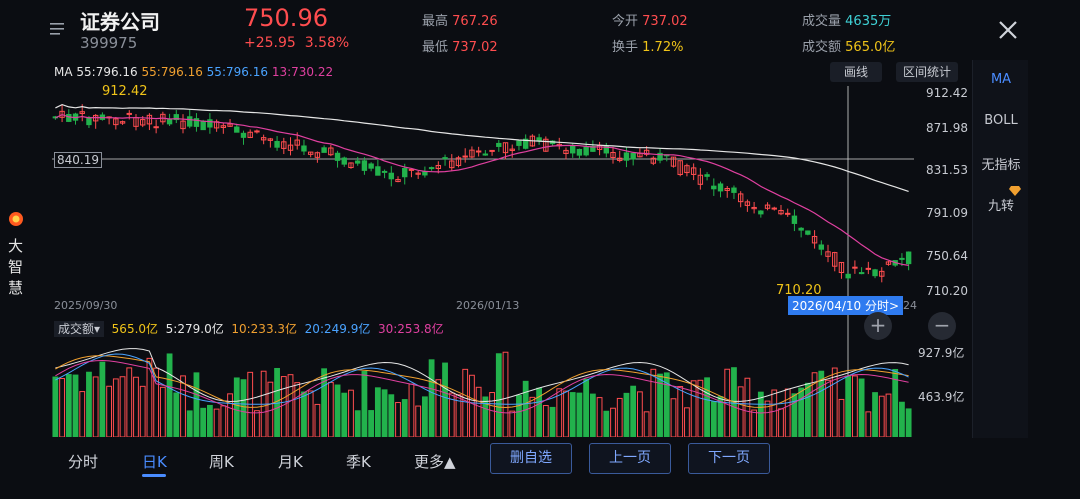 The height and width of the screenshot is (499, 1080). I want to click on tab-5: 更多▲, so click(435, 461).